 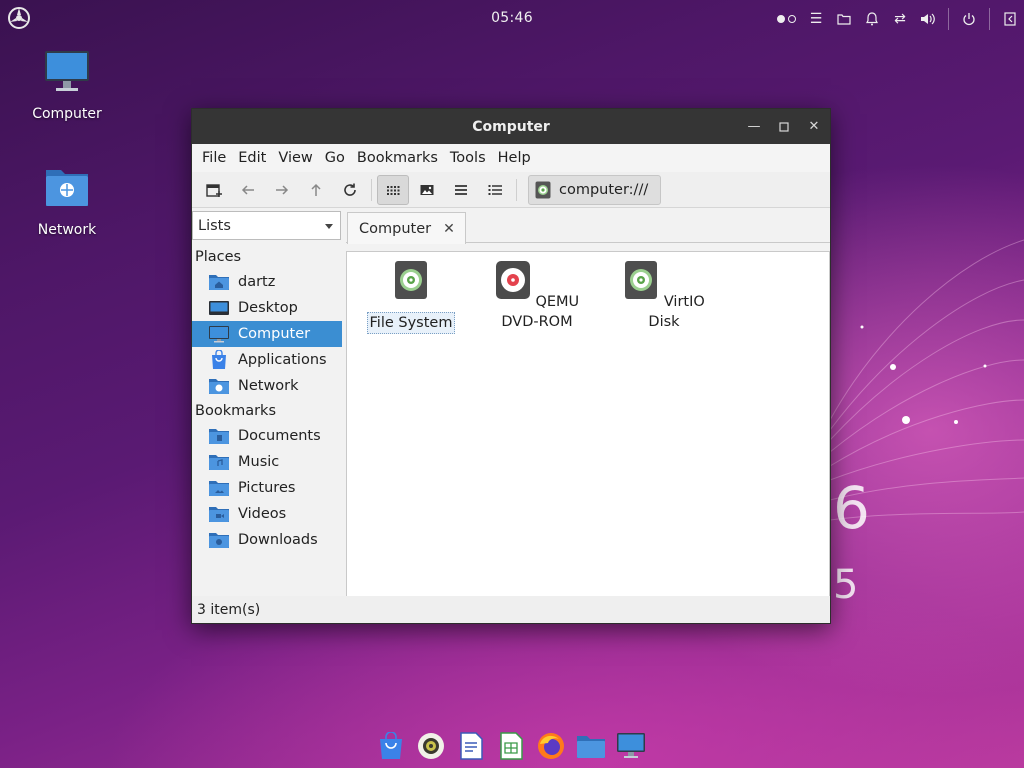 What do you see at coordinates (267, 360) in the screenshot?
I see `sidebar-item-applications: Applications` at bounding box center [267, 360].